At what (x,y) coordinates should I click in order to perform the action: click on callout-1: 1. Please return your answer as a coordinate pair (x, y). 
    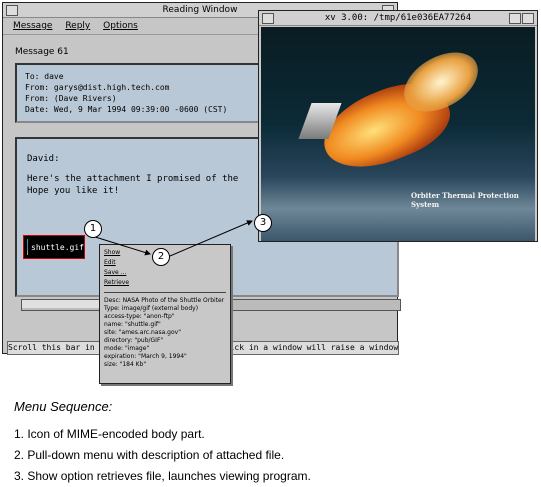
    Looking at the image, I should click on (93, 229).